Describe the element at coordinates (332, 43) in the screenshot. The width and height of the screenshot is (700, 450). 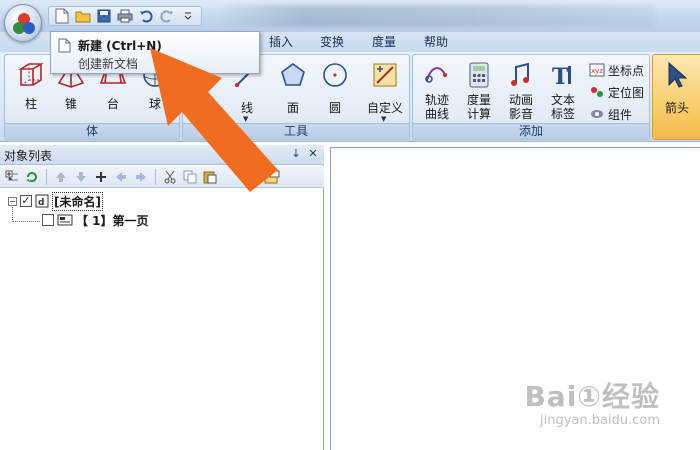
I see `tab-transform: 变换` at that location.